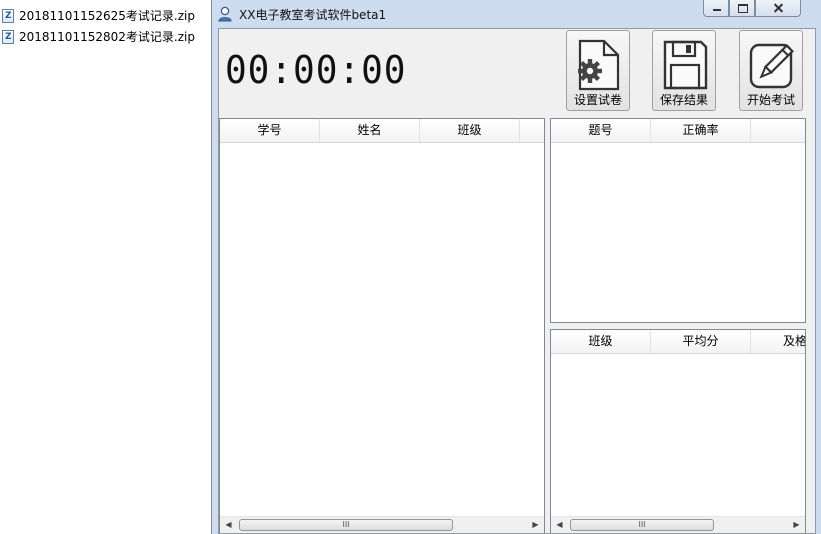 The image size is (821, 534). Describe the element at coordinates (771, 66) in the screenshot. I see `pencil-icon` at that location.